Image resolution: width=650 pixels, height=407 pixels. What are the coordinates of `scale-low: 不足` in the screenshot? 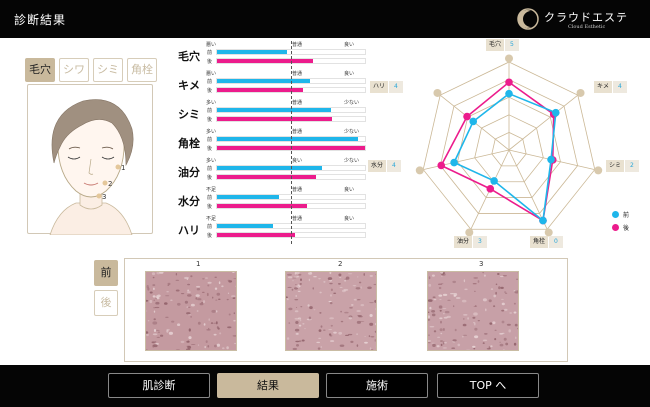 It's located at (211, 190).